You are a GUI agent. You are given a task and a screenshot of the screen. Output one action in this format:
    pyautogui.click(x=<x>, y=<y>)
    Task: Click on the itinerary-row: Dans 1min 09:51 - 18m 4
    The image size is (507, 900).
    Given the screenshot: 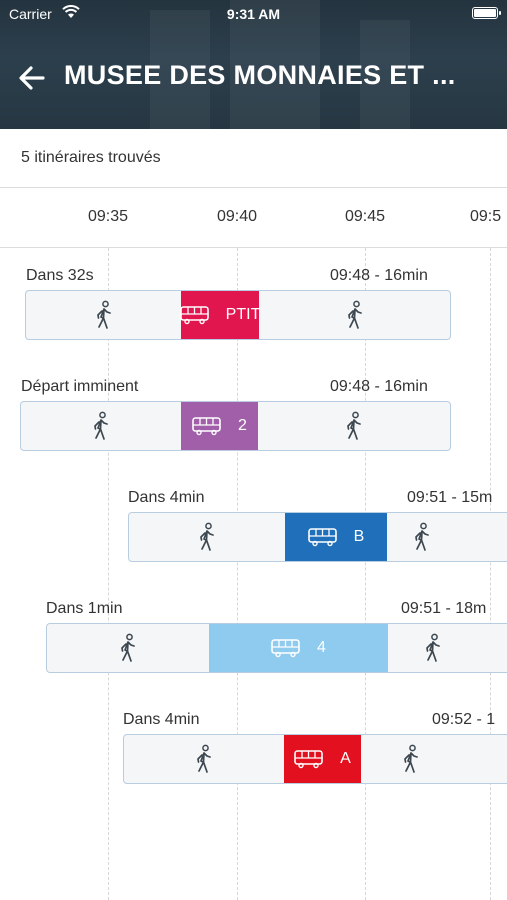 What is the action you would take?
    pyautogui.click(x=253, y=638)
    